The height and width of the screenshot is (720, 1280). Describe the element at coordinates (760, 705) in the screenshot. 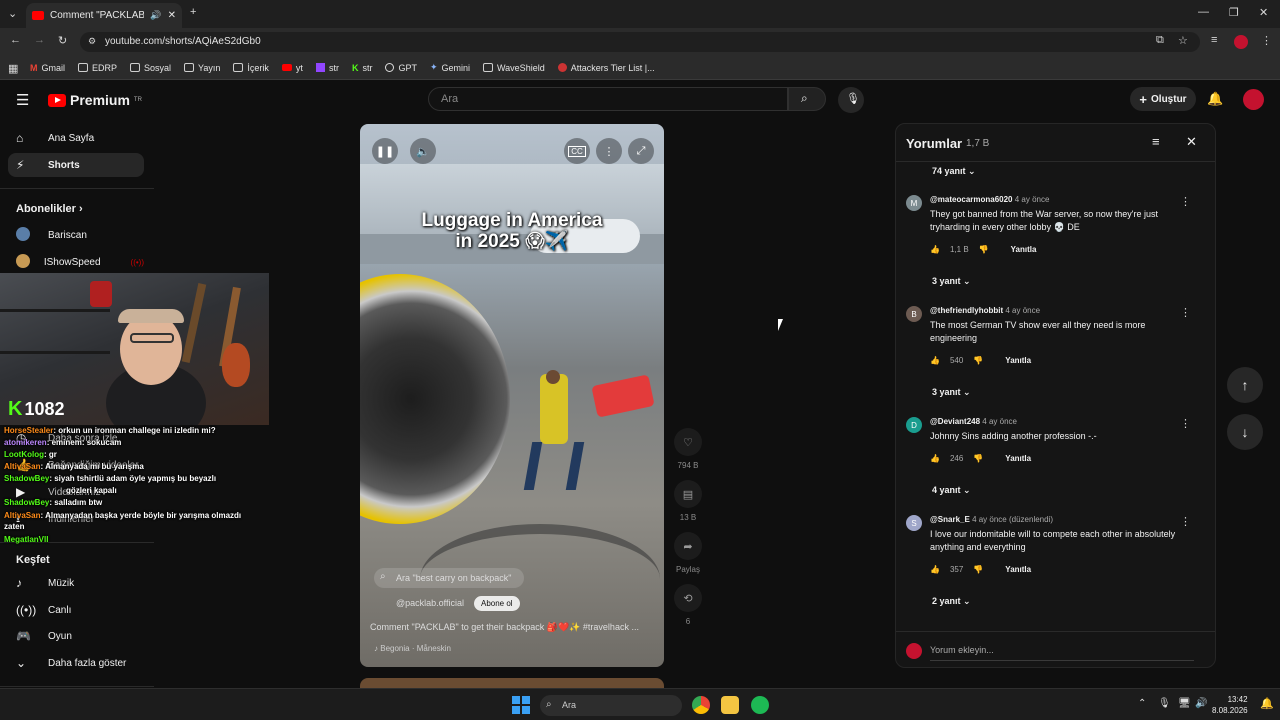

I see `spotify-icon` at that location.